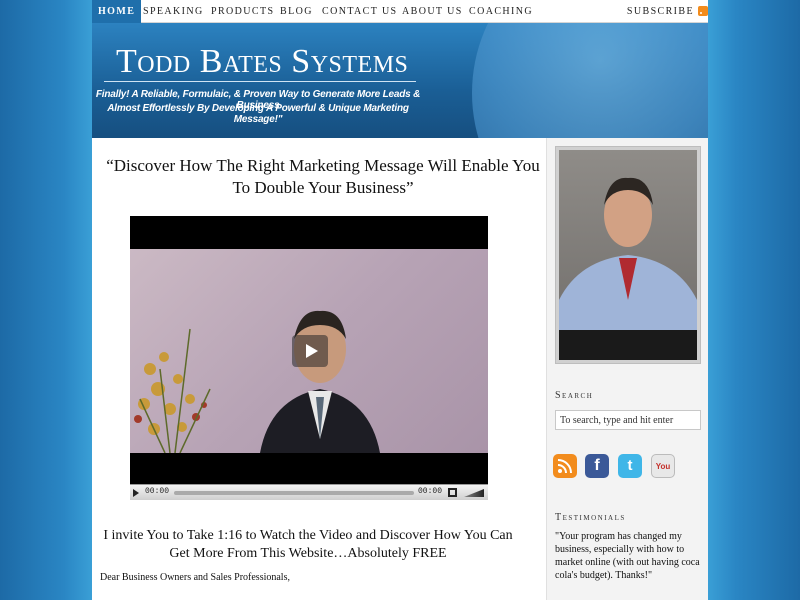 The image size is (800, 600). Describe the element at coordinates (660, 11) in the screenshot. I see `subscribe-link: SUBSCRIBE` at that location.